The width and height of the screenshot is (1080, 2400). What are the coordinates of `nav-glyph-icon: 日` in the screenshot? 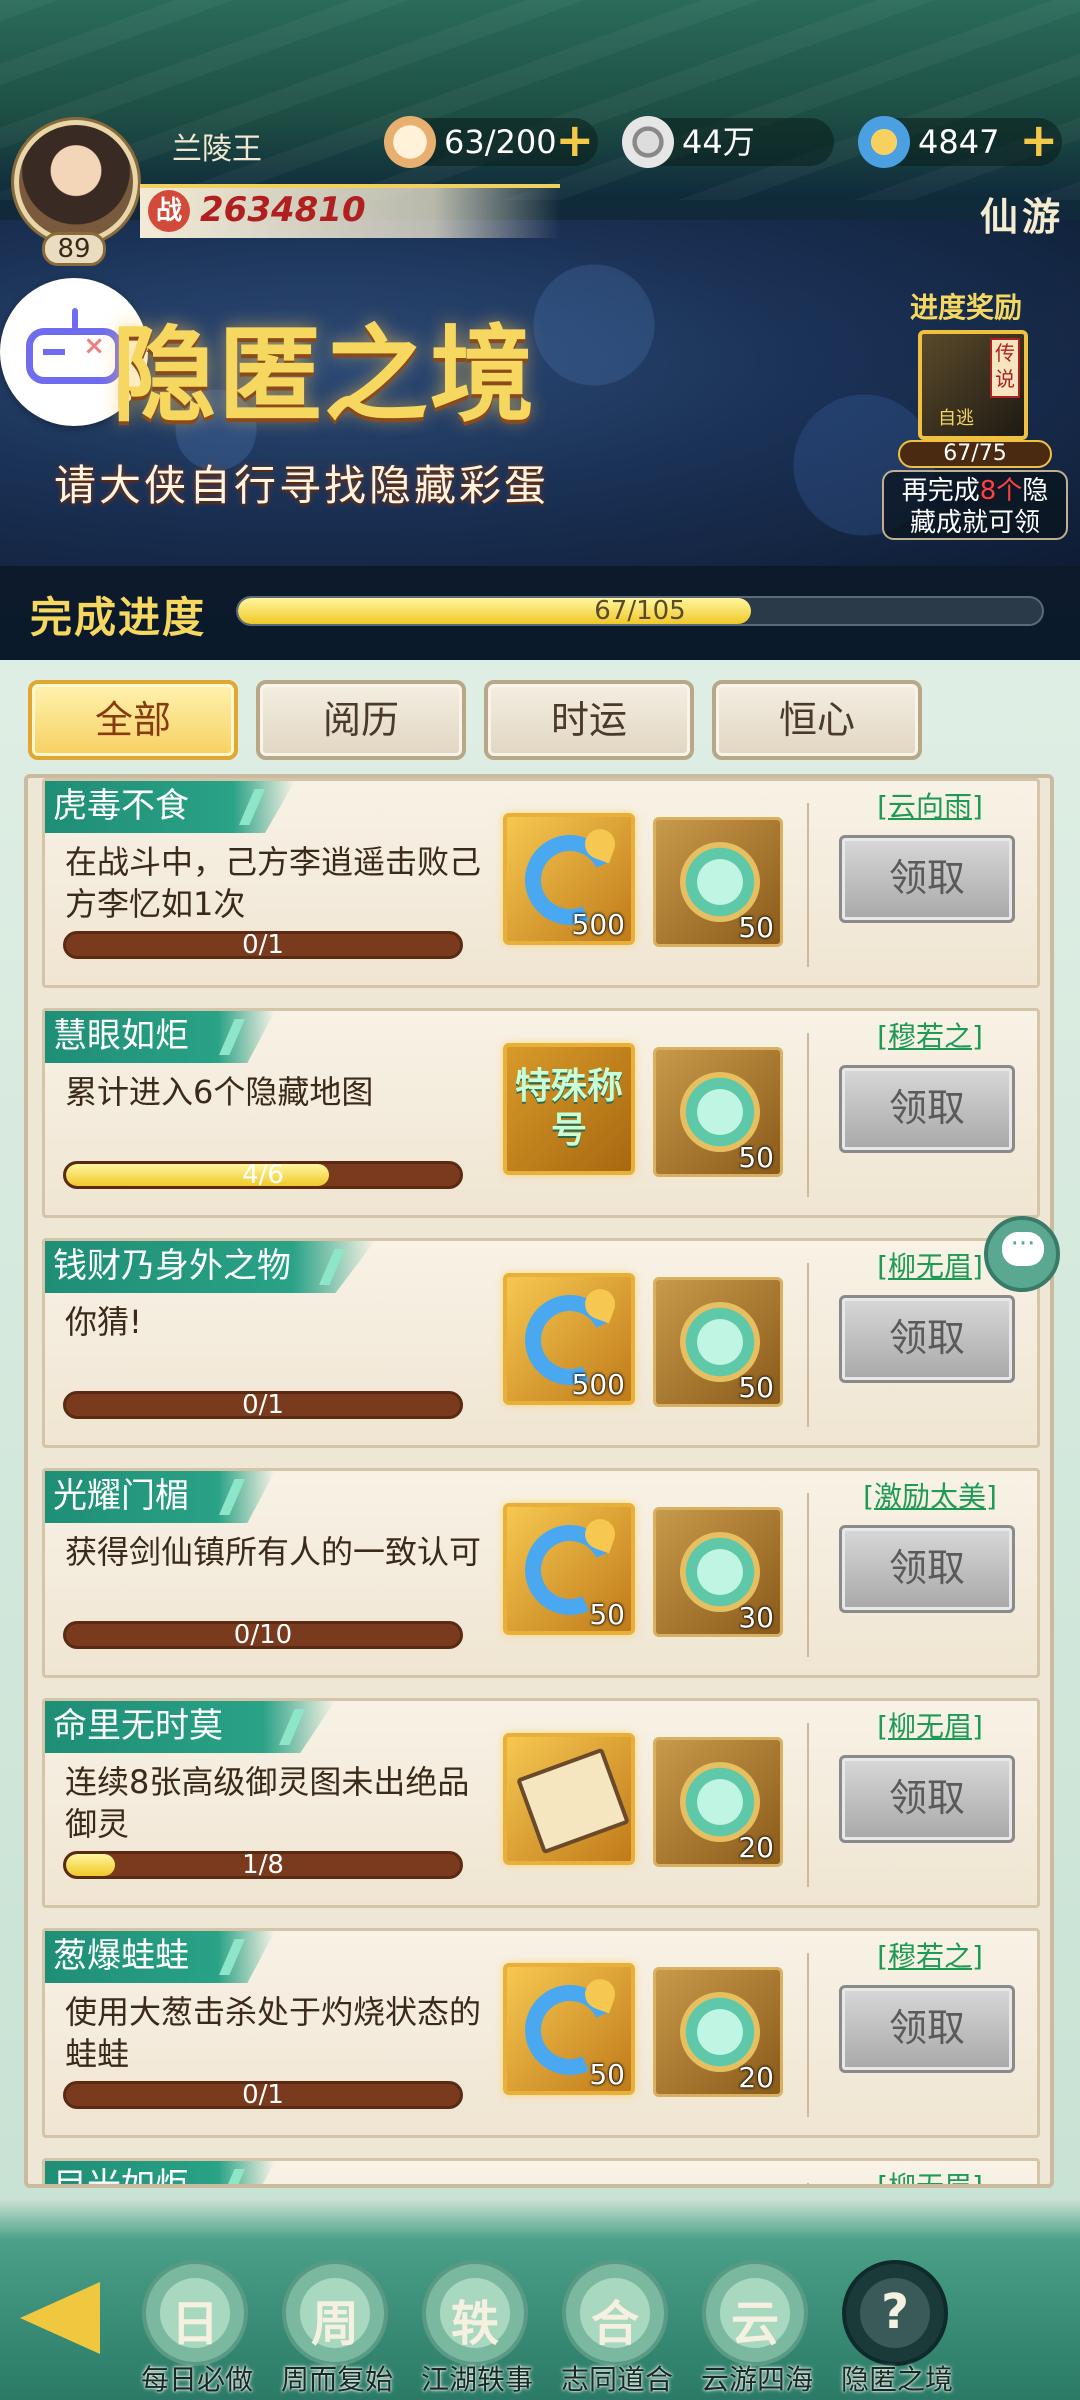 It's located at (194, 2324).